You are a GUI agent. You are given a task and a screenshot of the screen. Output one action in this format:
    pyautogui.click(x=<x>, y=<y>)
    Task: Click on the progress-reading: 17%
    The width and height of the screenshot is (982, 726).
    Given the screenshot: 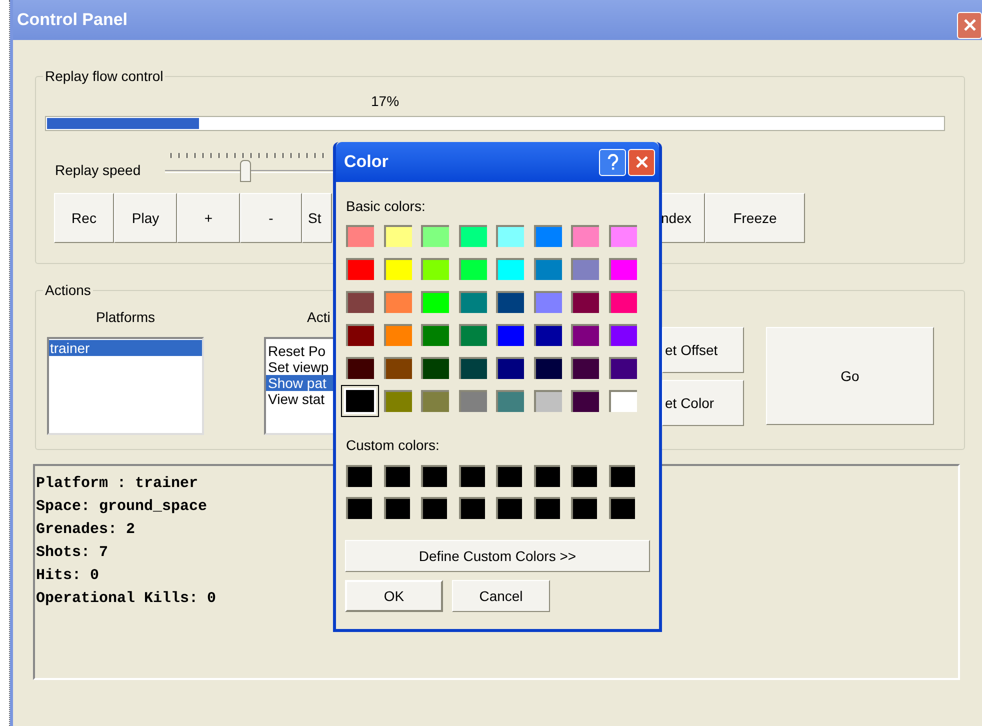 What is the action you would take?
    pyautogui.click(x=385, y=101)
    